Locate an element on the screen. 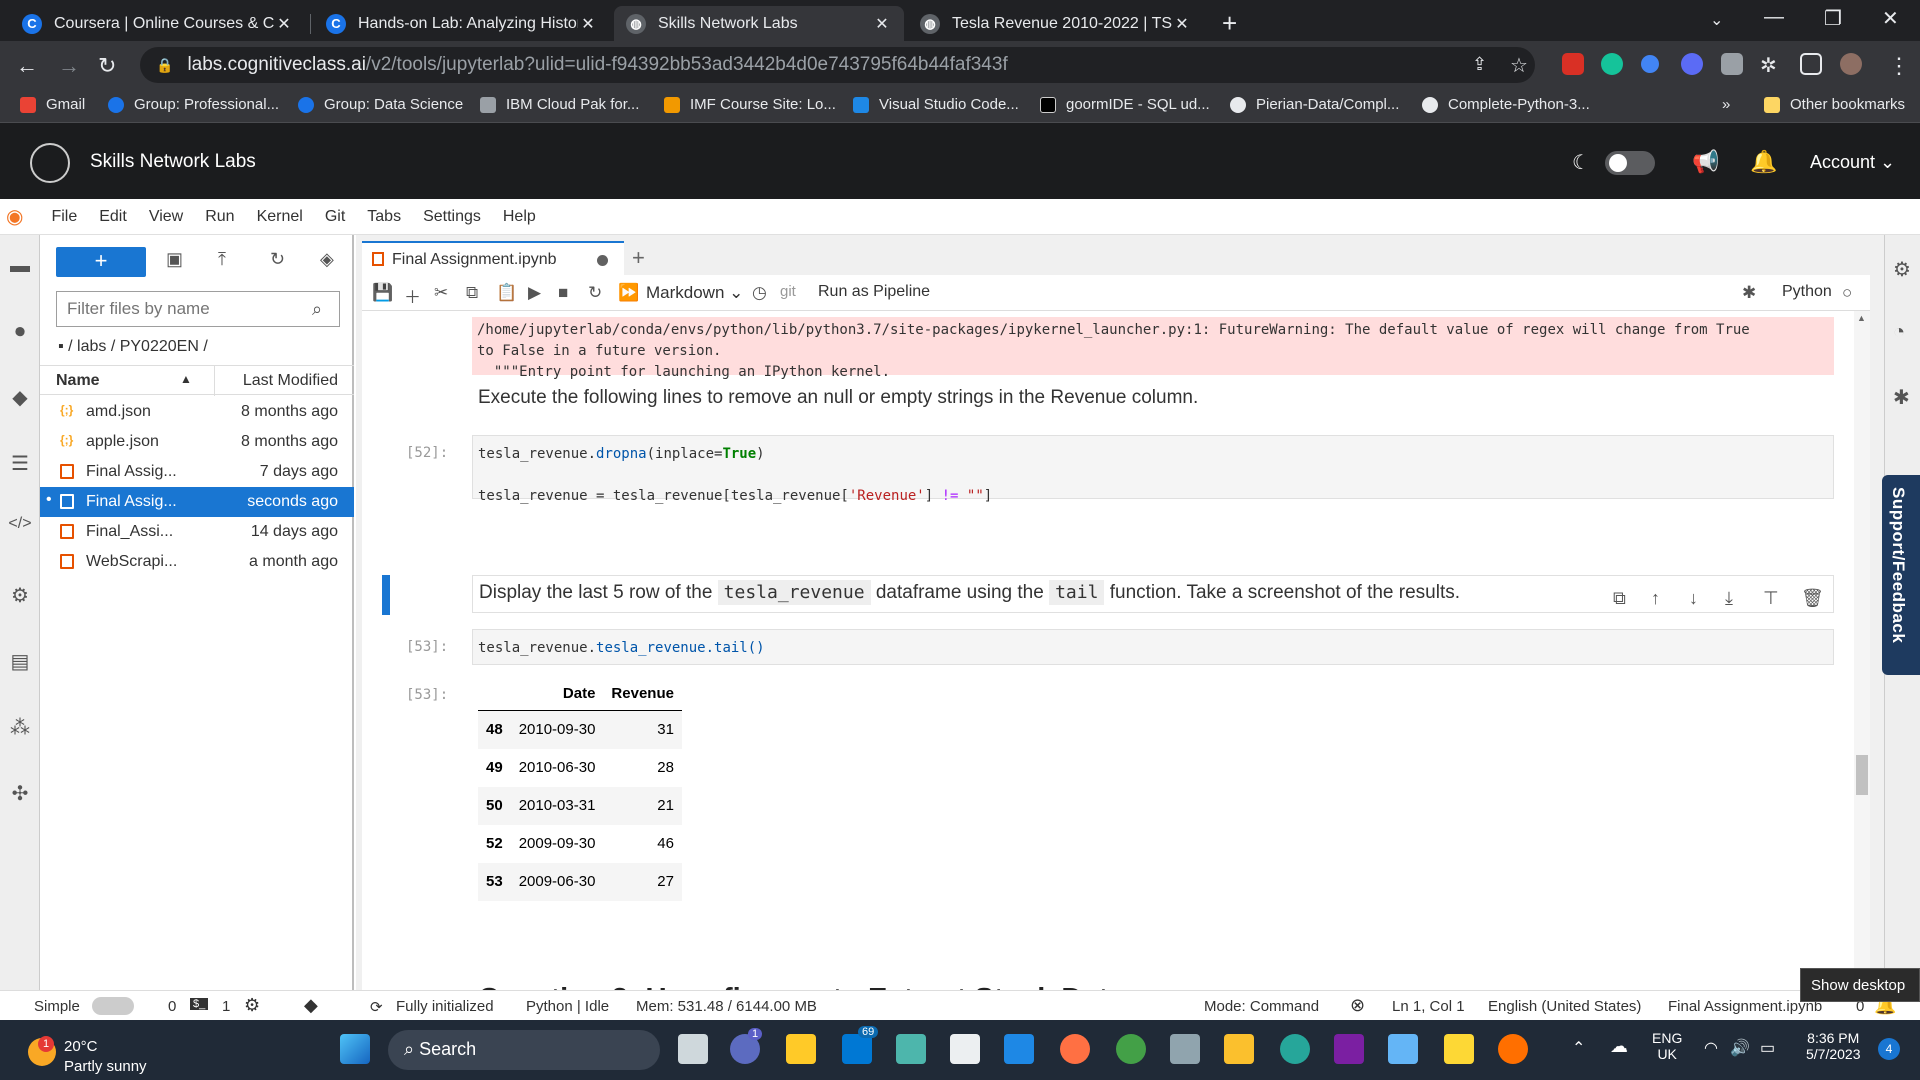 This screenshot has height=1080, width=1920. mail-icon: 69 is located at coordinates (860, 1045).